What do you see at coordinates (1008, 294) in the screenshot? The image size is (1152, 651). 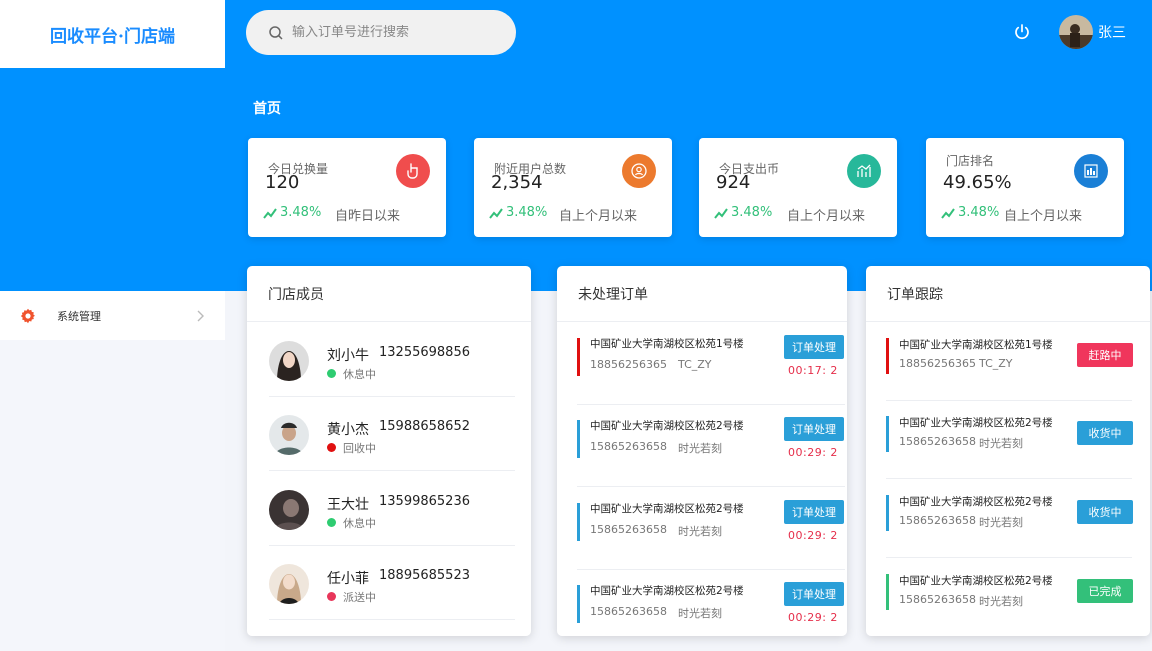 I see `panel-title: 订单跟踪` at bounding box center [1008, 294].